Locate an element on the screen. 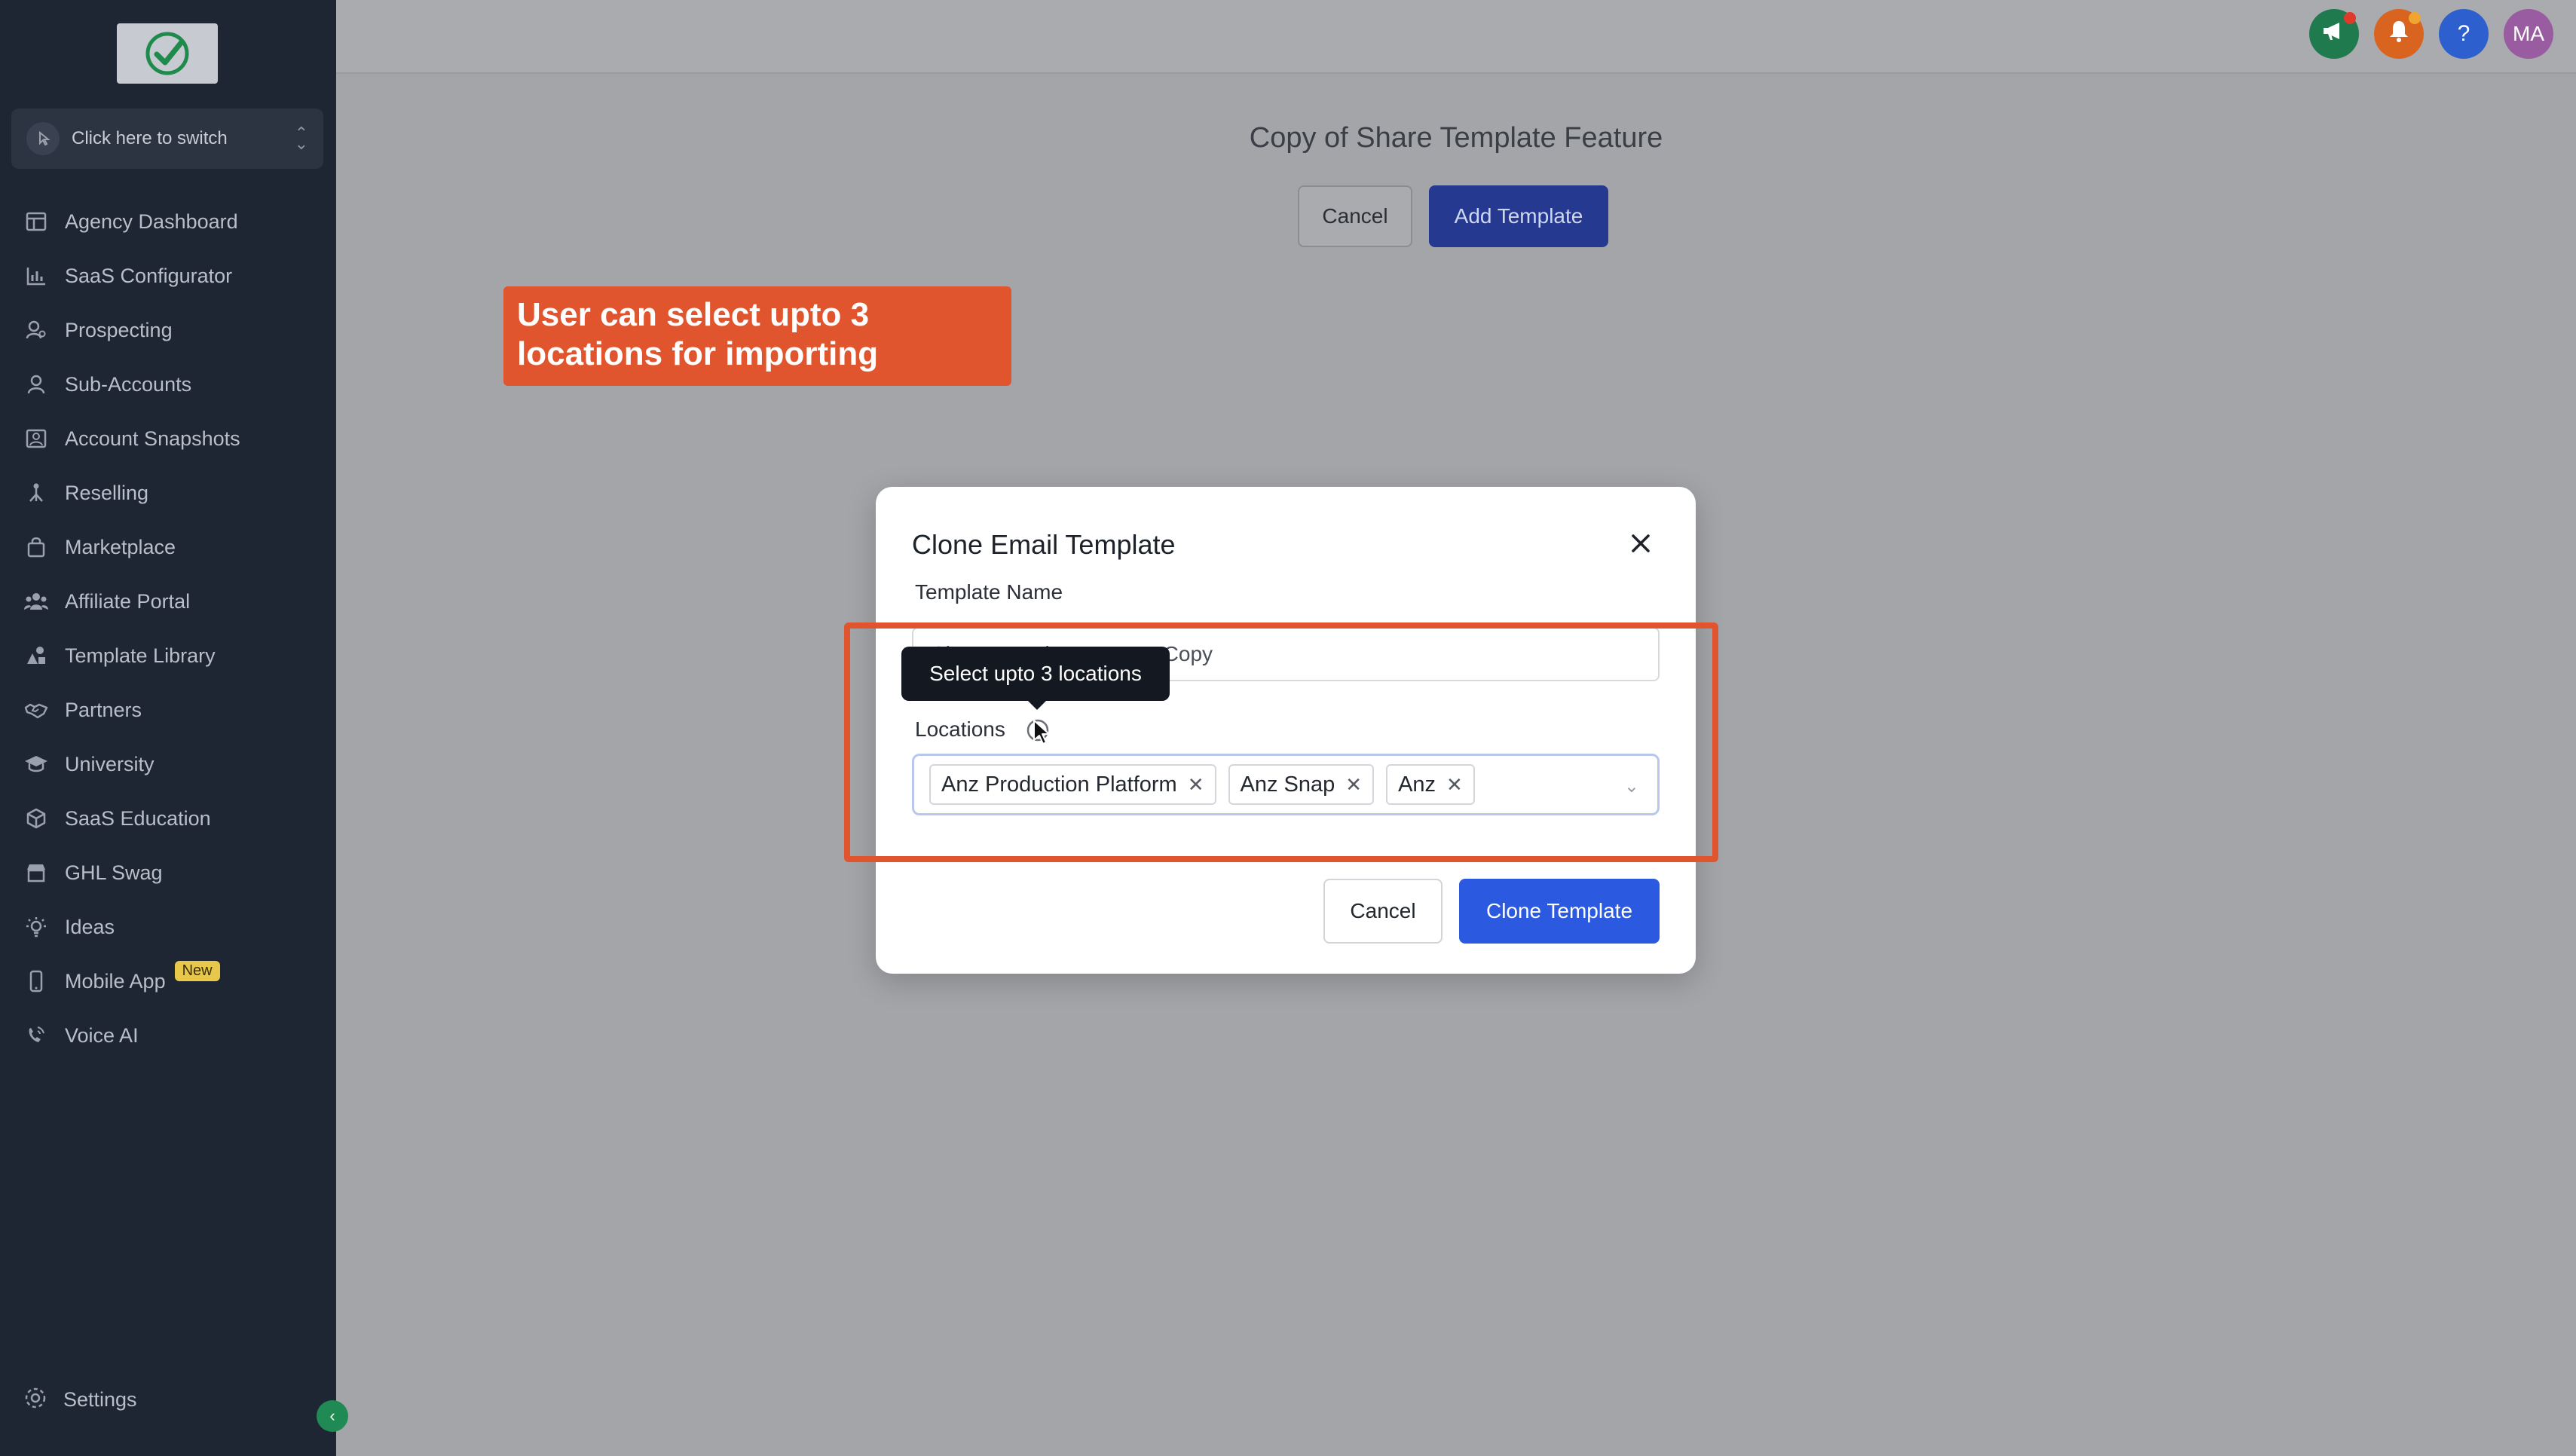 Image resolution: width=2576 pixels, height=1456 pixels. sidebar-item-label: Prospecting is located at coordinates (119, 329).